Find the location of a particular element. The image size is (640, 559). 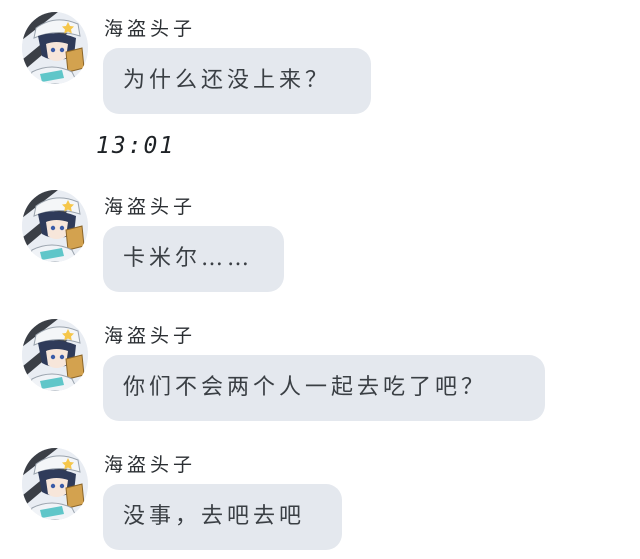

message-bubble: 你们不会两个人一起去吃了吧？ is located at coordinates (324, 388).